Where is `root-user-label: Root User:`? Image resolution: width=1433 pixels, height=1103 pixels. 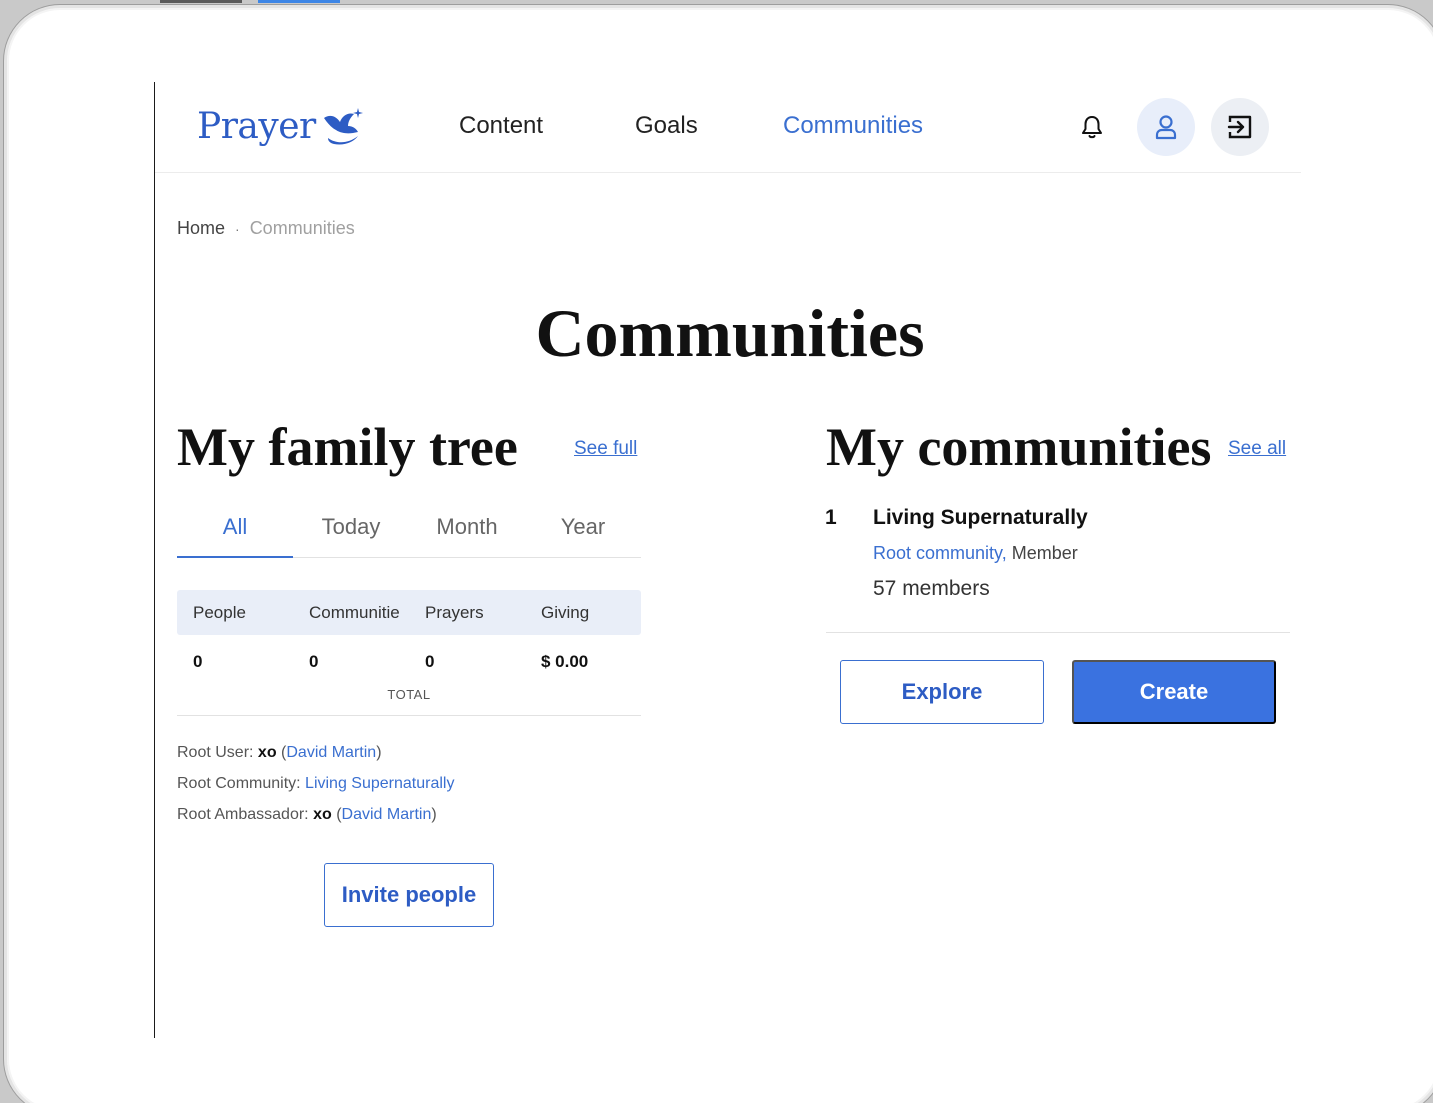
root-user-label: Root User: is located at coordinates (215, 752).